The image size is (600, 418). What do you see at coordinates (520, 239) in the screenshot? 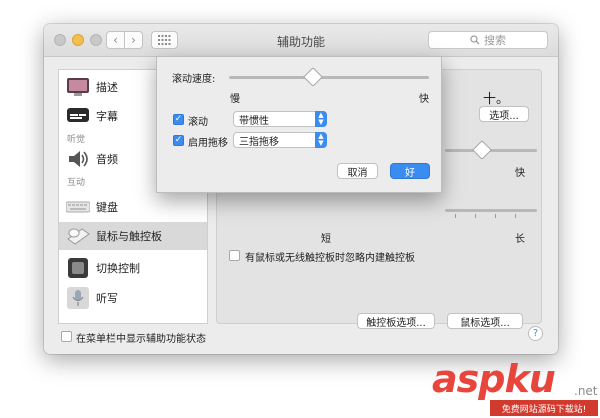
I see `slider2-max-label: 长` at bounding box center [520, 239].